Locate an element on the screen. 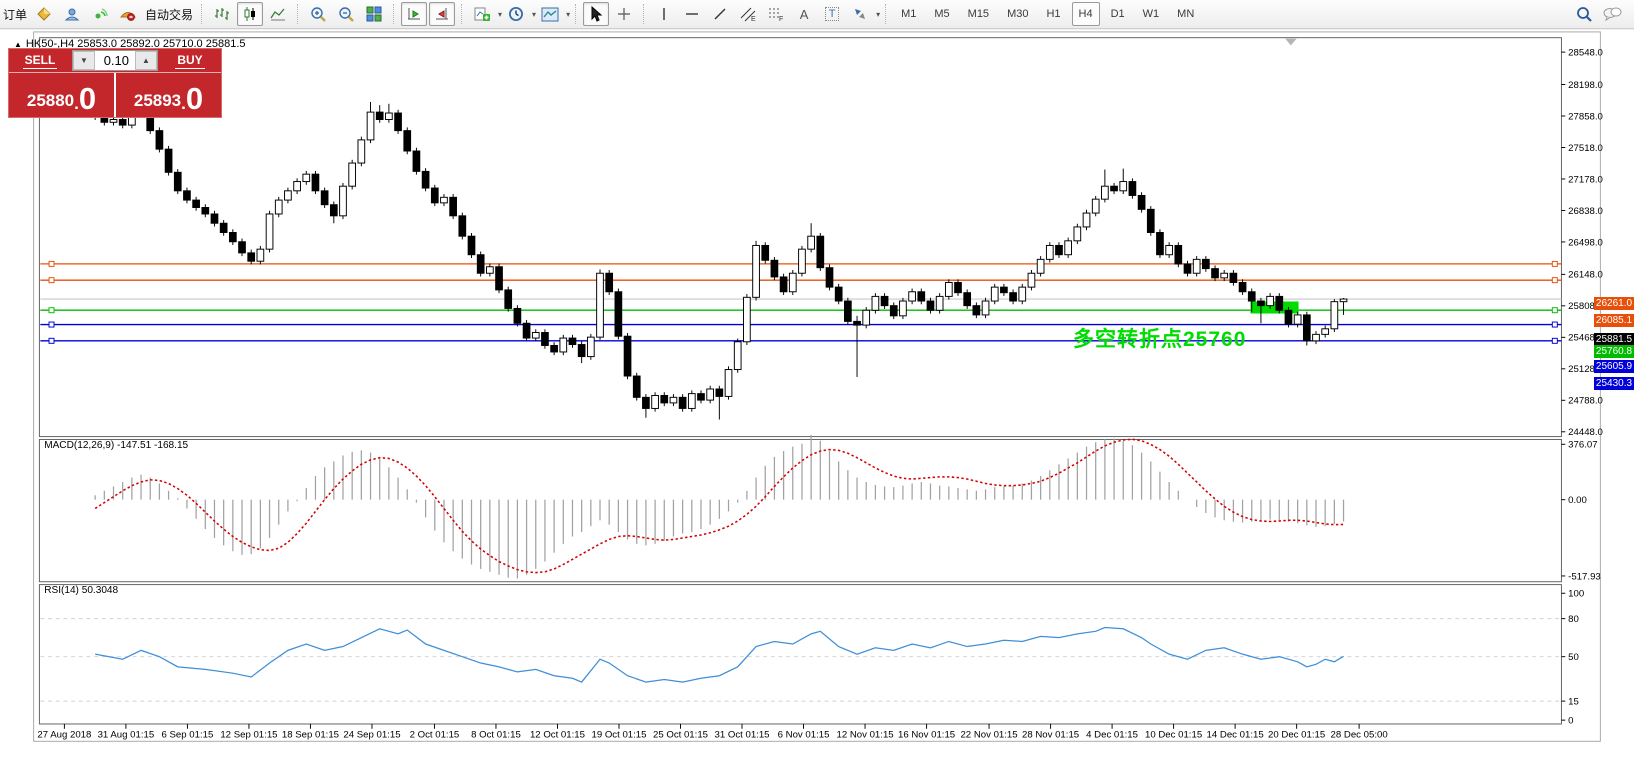  timeframe-mn: MN is located at coordinates (1185, 14).